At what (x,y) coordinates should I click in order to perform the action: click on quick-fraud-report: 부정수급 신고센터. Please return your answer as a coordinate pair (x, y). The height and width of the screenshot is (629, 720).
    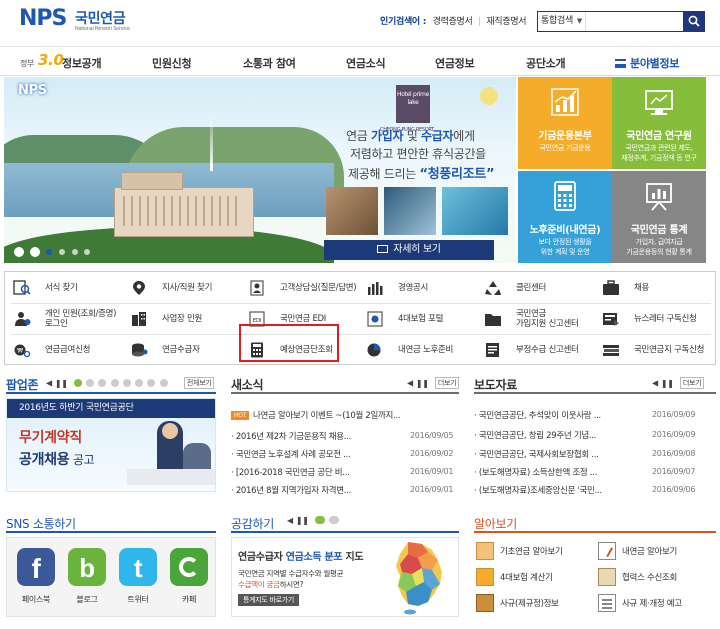
    Looking at the image, I should click on (535, 350).